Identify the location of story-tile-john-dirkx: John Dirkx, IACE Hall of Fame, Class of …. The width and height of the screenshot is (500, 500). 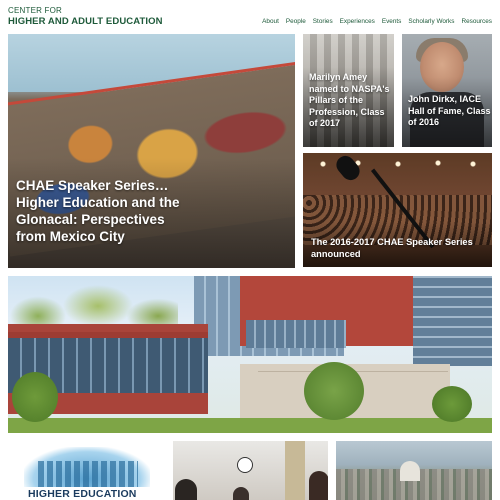
(447, 90).